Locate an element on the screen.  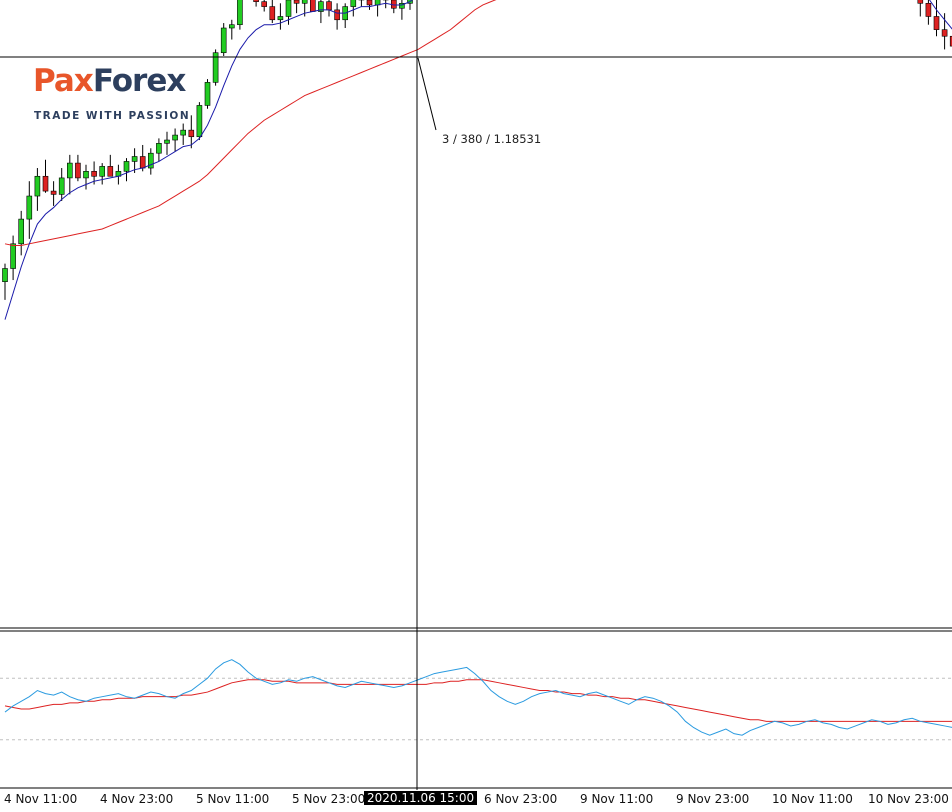
logo-forex-text: Forex is located at coordinates (139, 81).